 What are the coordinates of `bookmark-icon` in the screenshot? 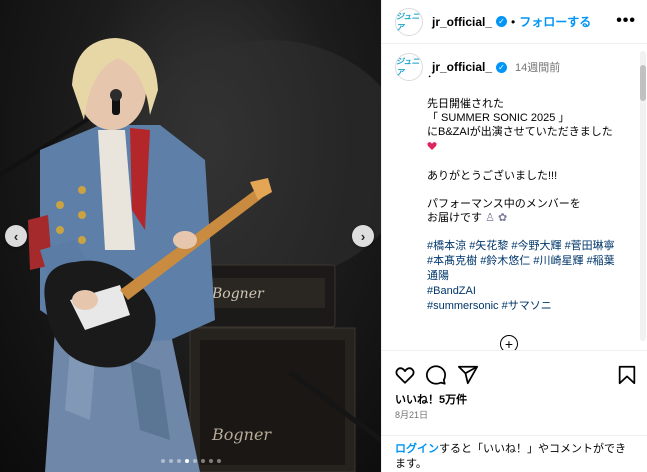 It's located at (627, 375).